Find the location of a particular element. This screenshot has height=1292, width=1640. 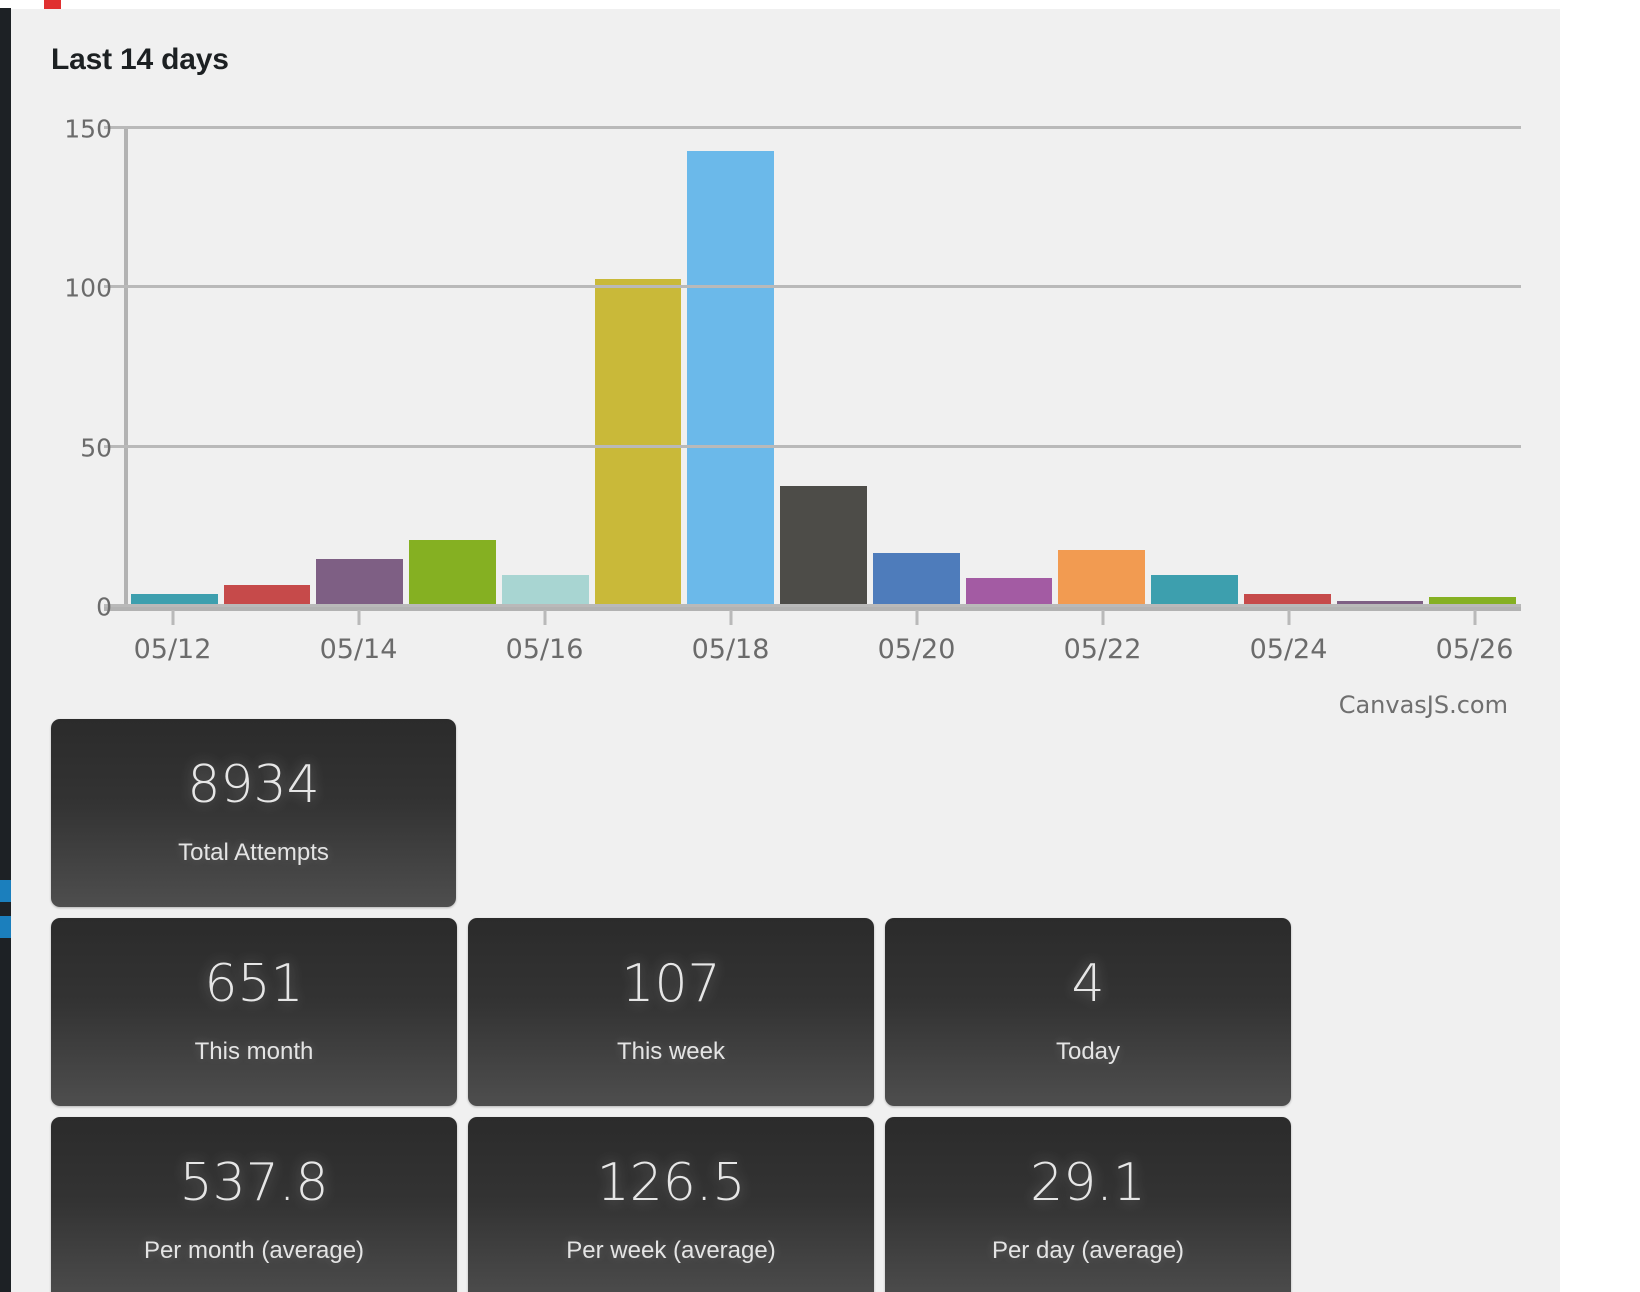

rail-accent-marker-bottom is located at coordinates (5, 927).